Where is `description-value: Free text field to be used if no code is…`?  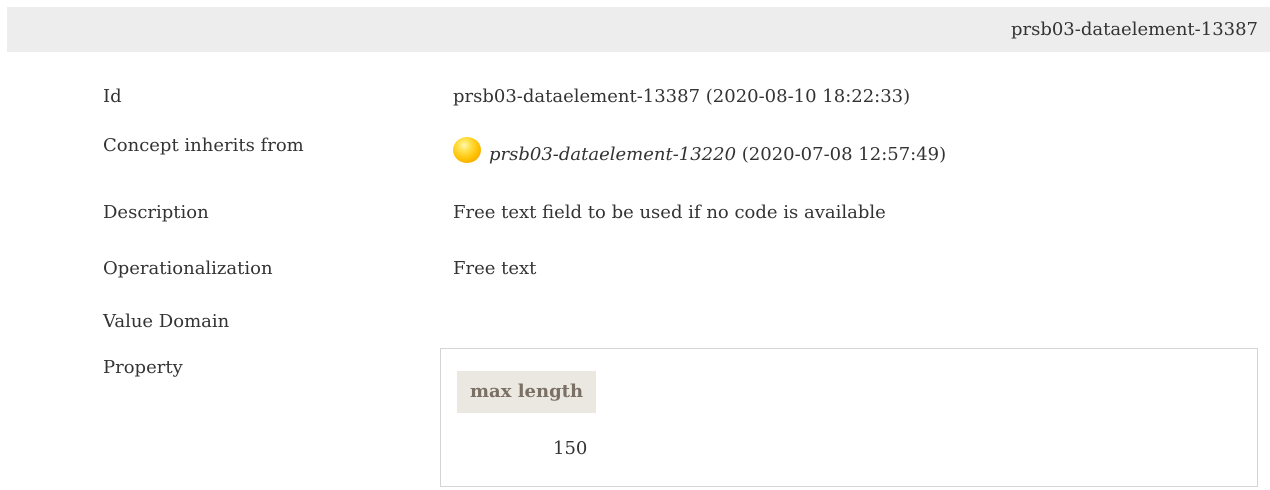 description-value: Free text field to be used if no code is… is located at coordinates (669, 212).